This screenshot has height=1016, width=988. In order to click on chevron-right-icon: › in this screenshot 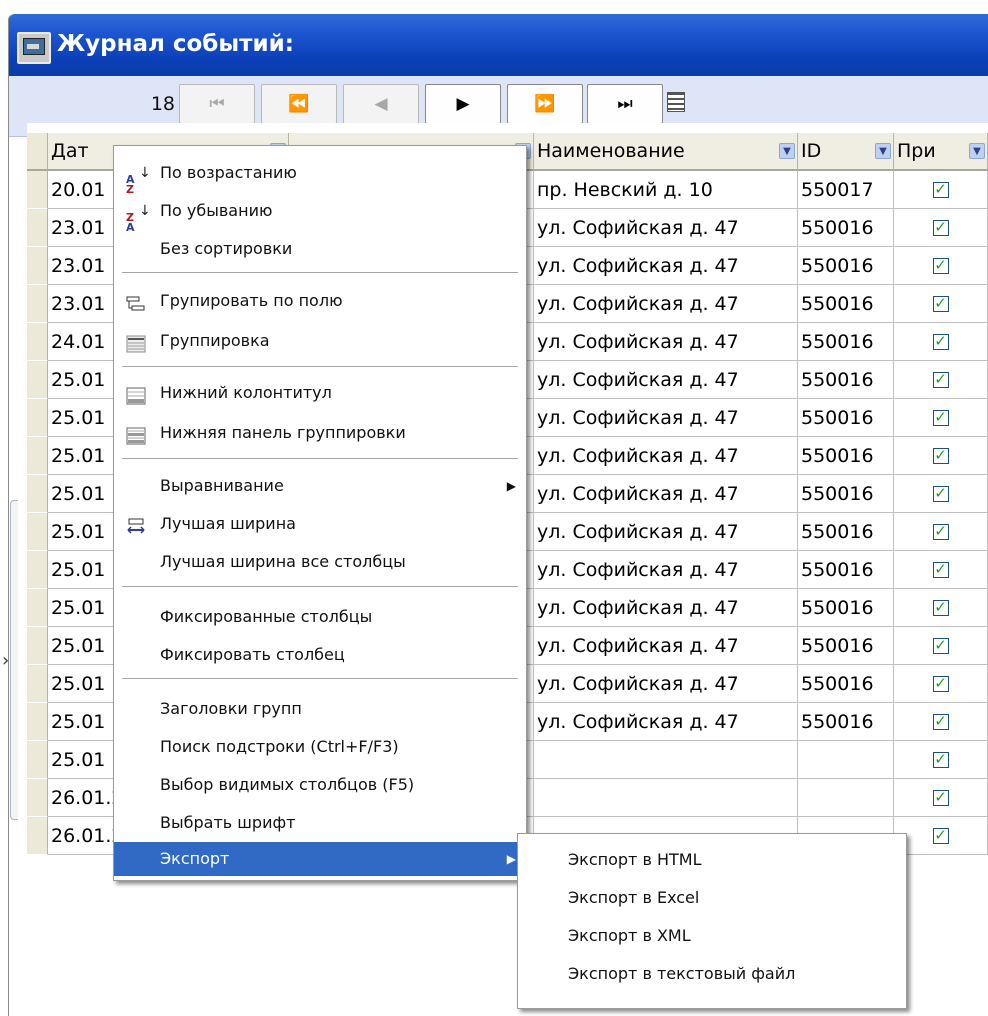, I will do `click(5, 660)`.